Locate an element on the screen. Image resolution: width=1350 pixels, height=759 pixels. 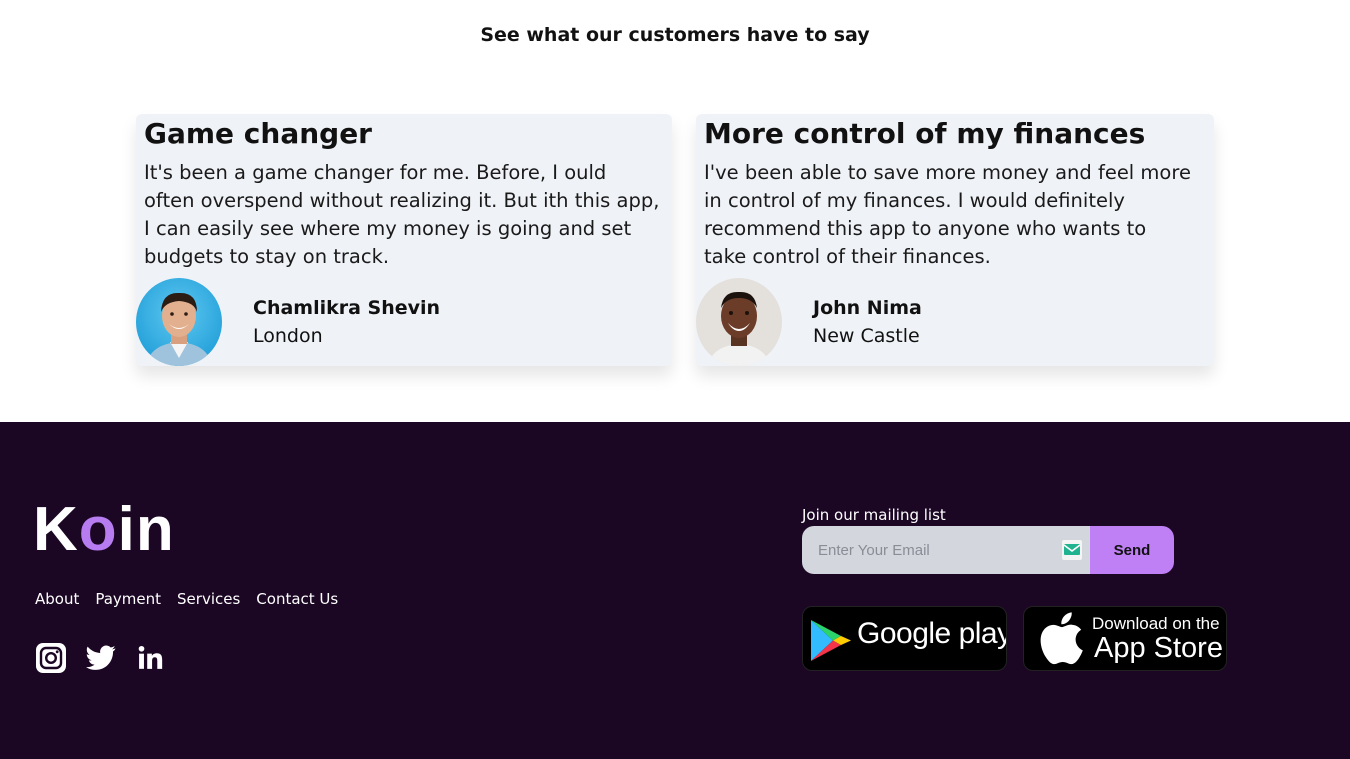
testimonial-heading: Game changer is located at coordinates (258, 133).